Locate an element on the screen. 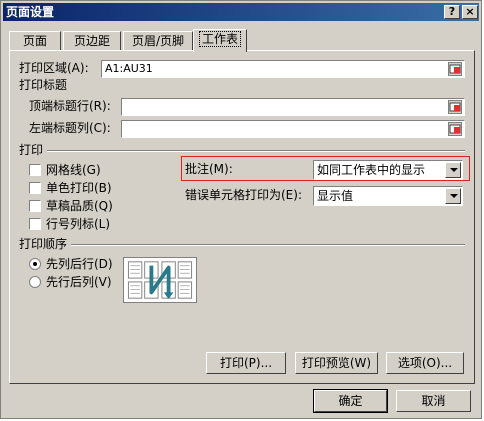 The width and height of the screenshot is (484, 421). print-area-field: A1:AU31 is located at coordinates (283, 69).